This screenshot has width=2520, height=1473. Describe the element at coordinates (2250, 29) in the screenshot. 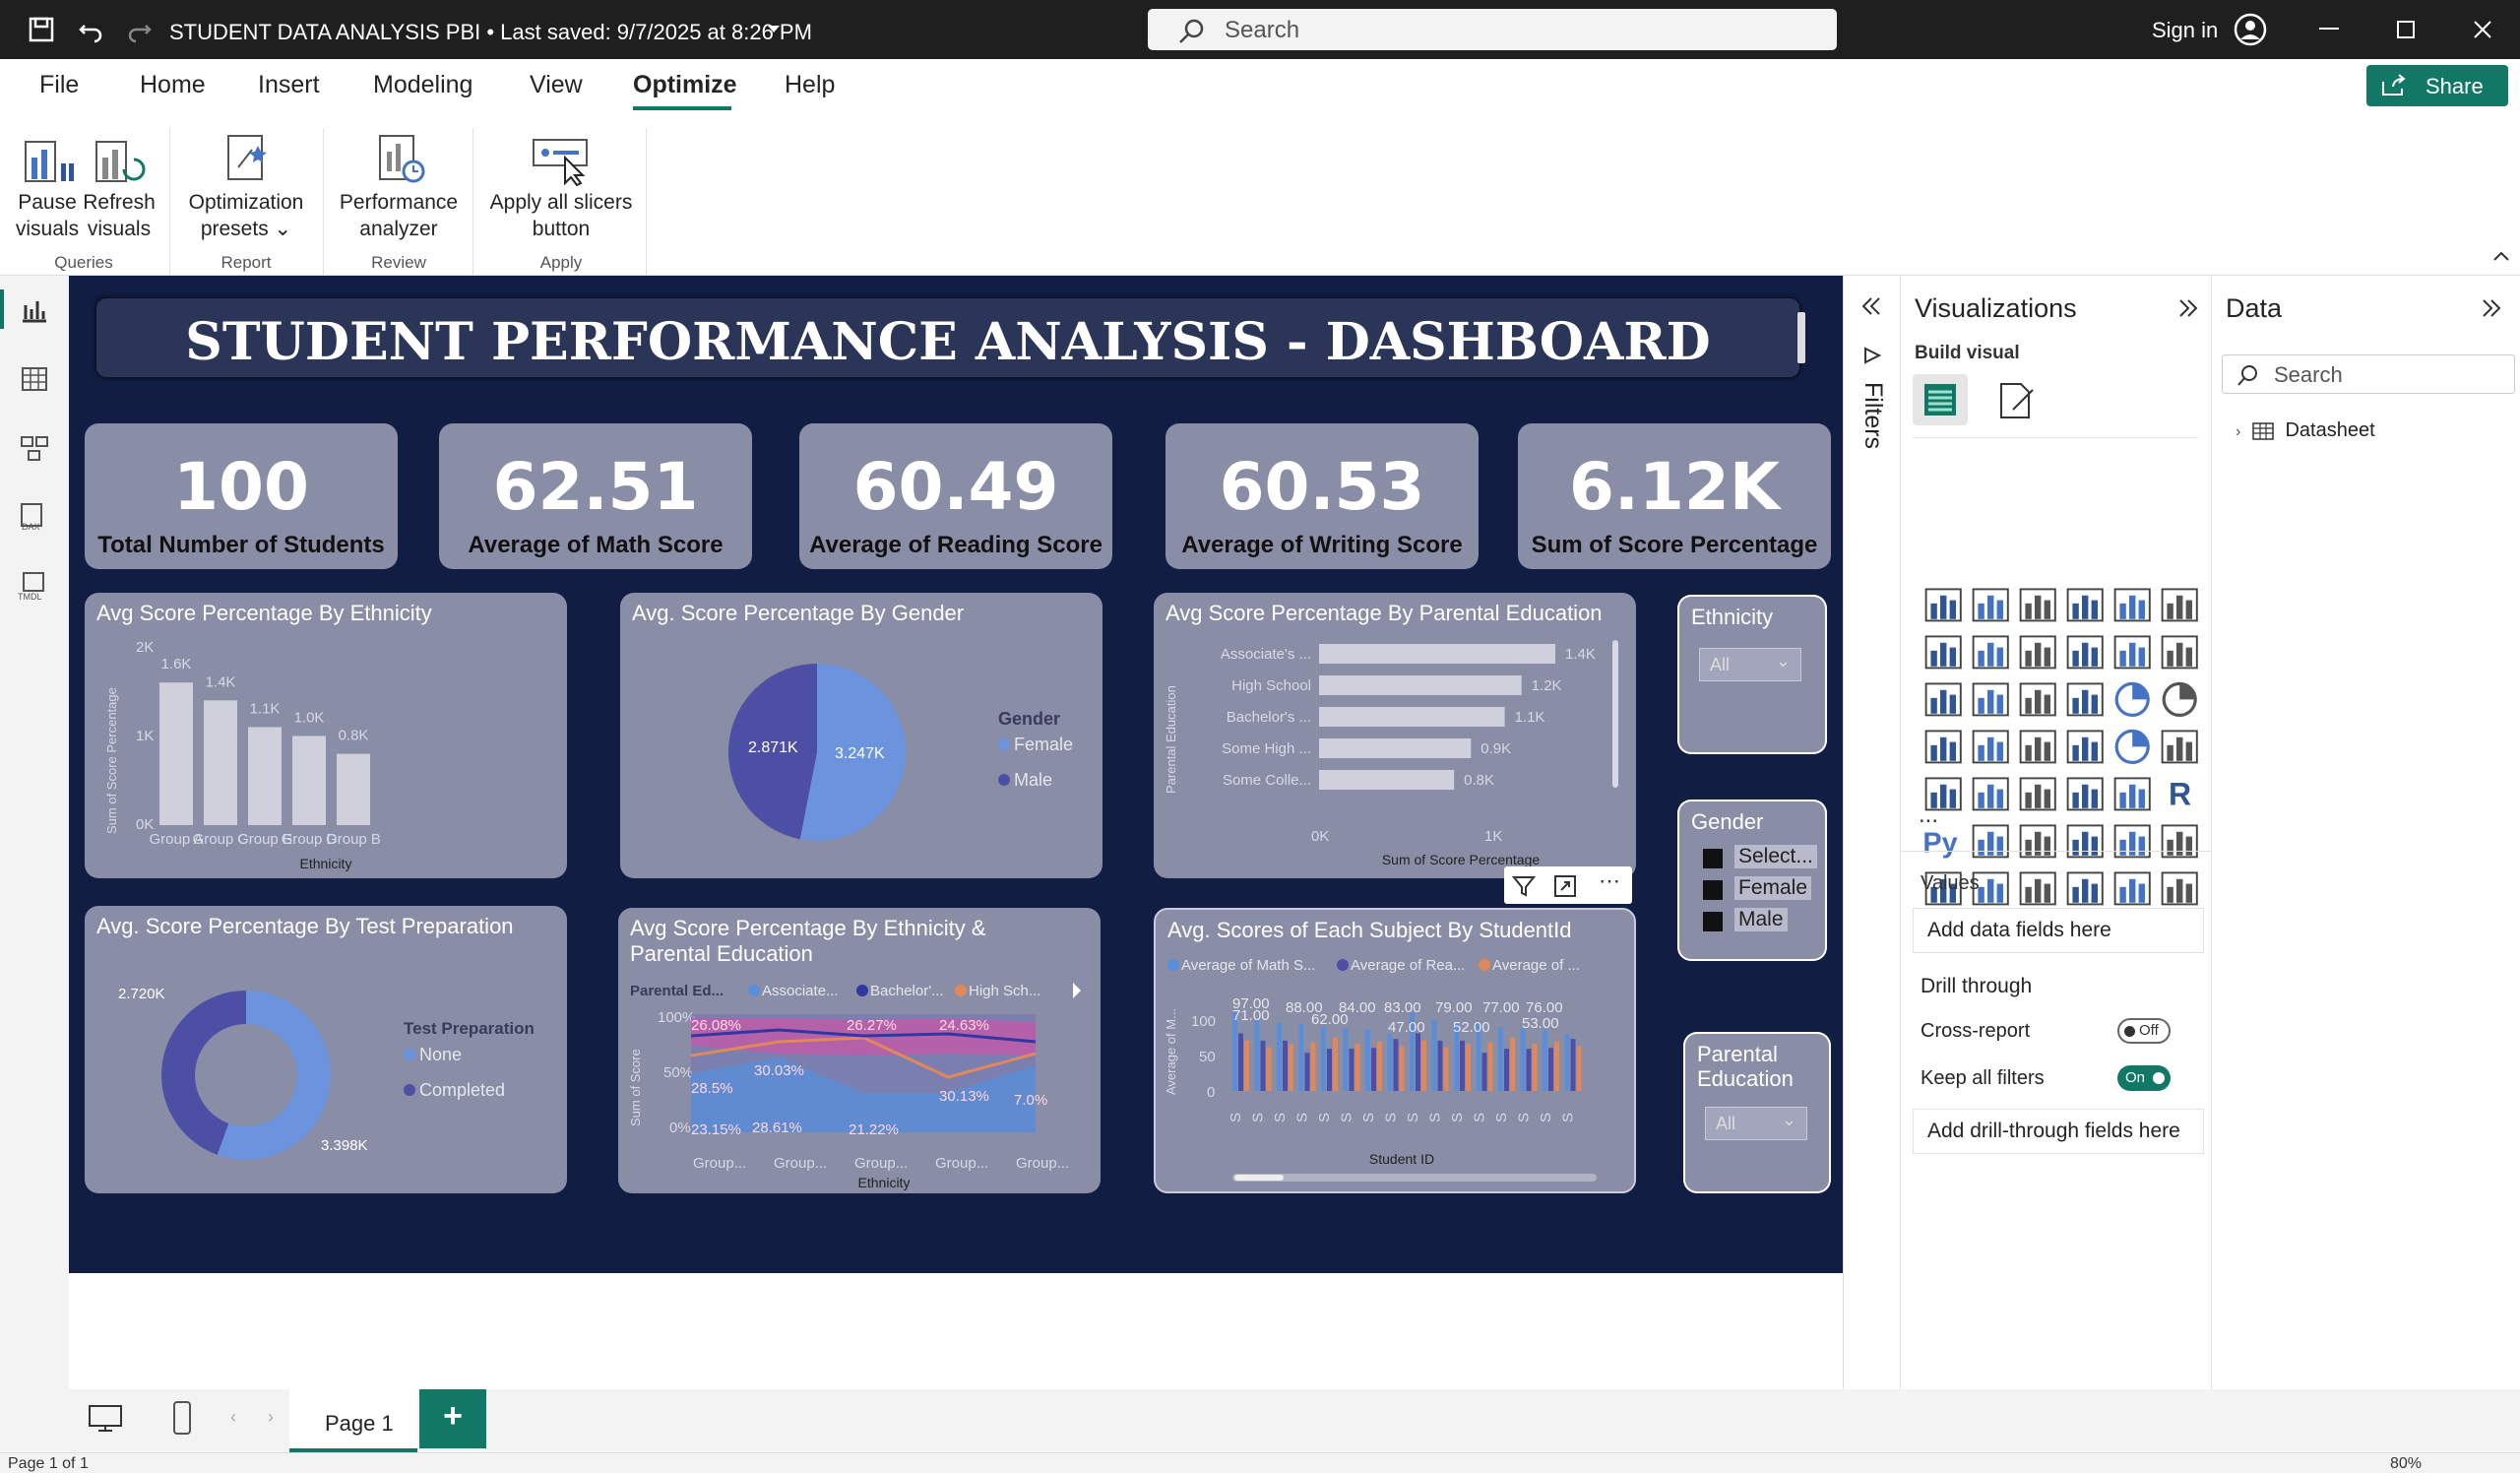

I see `account-icon` at that location.